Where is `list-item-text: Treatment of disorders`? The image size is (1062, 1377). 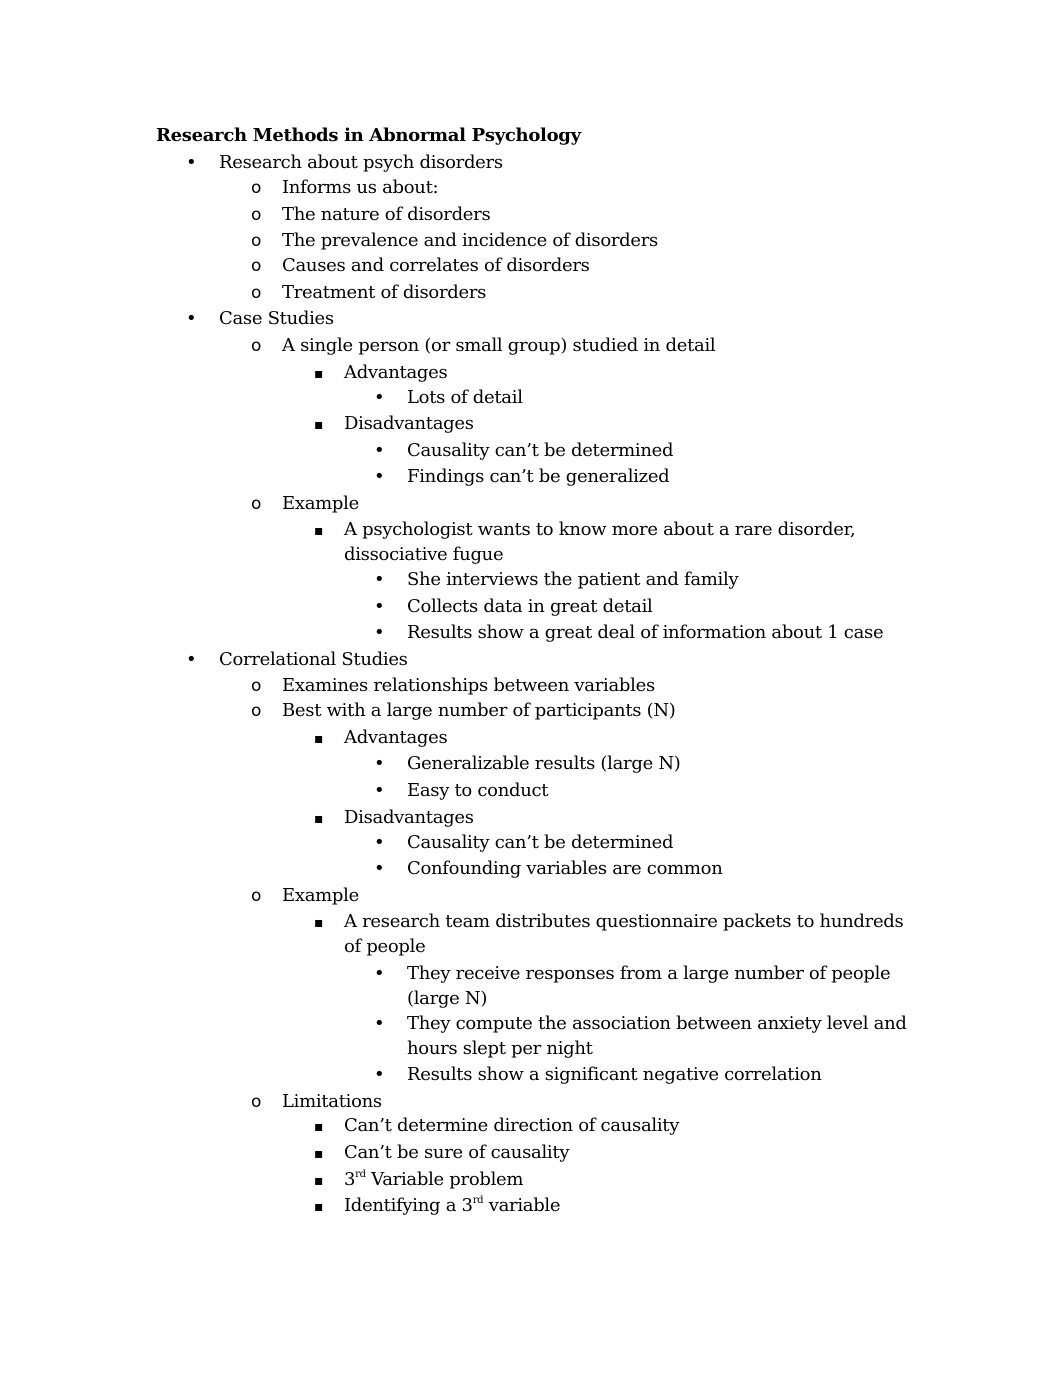
list-item-text: Treatment of disorders is located at coordinates (384, 292).